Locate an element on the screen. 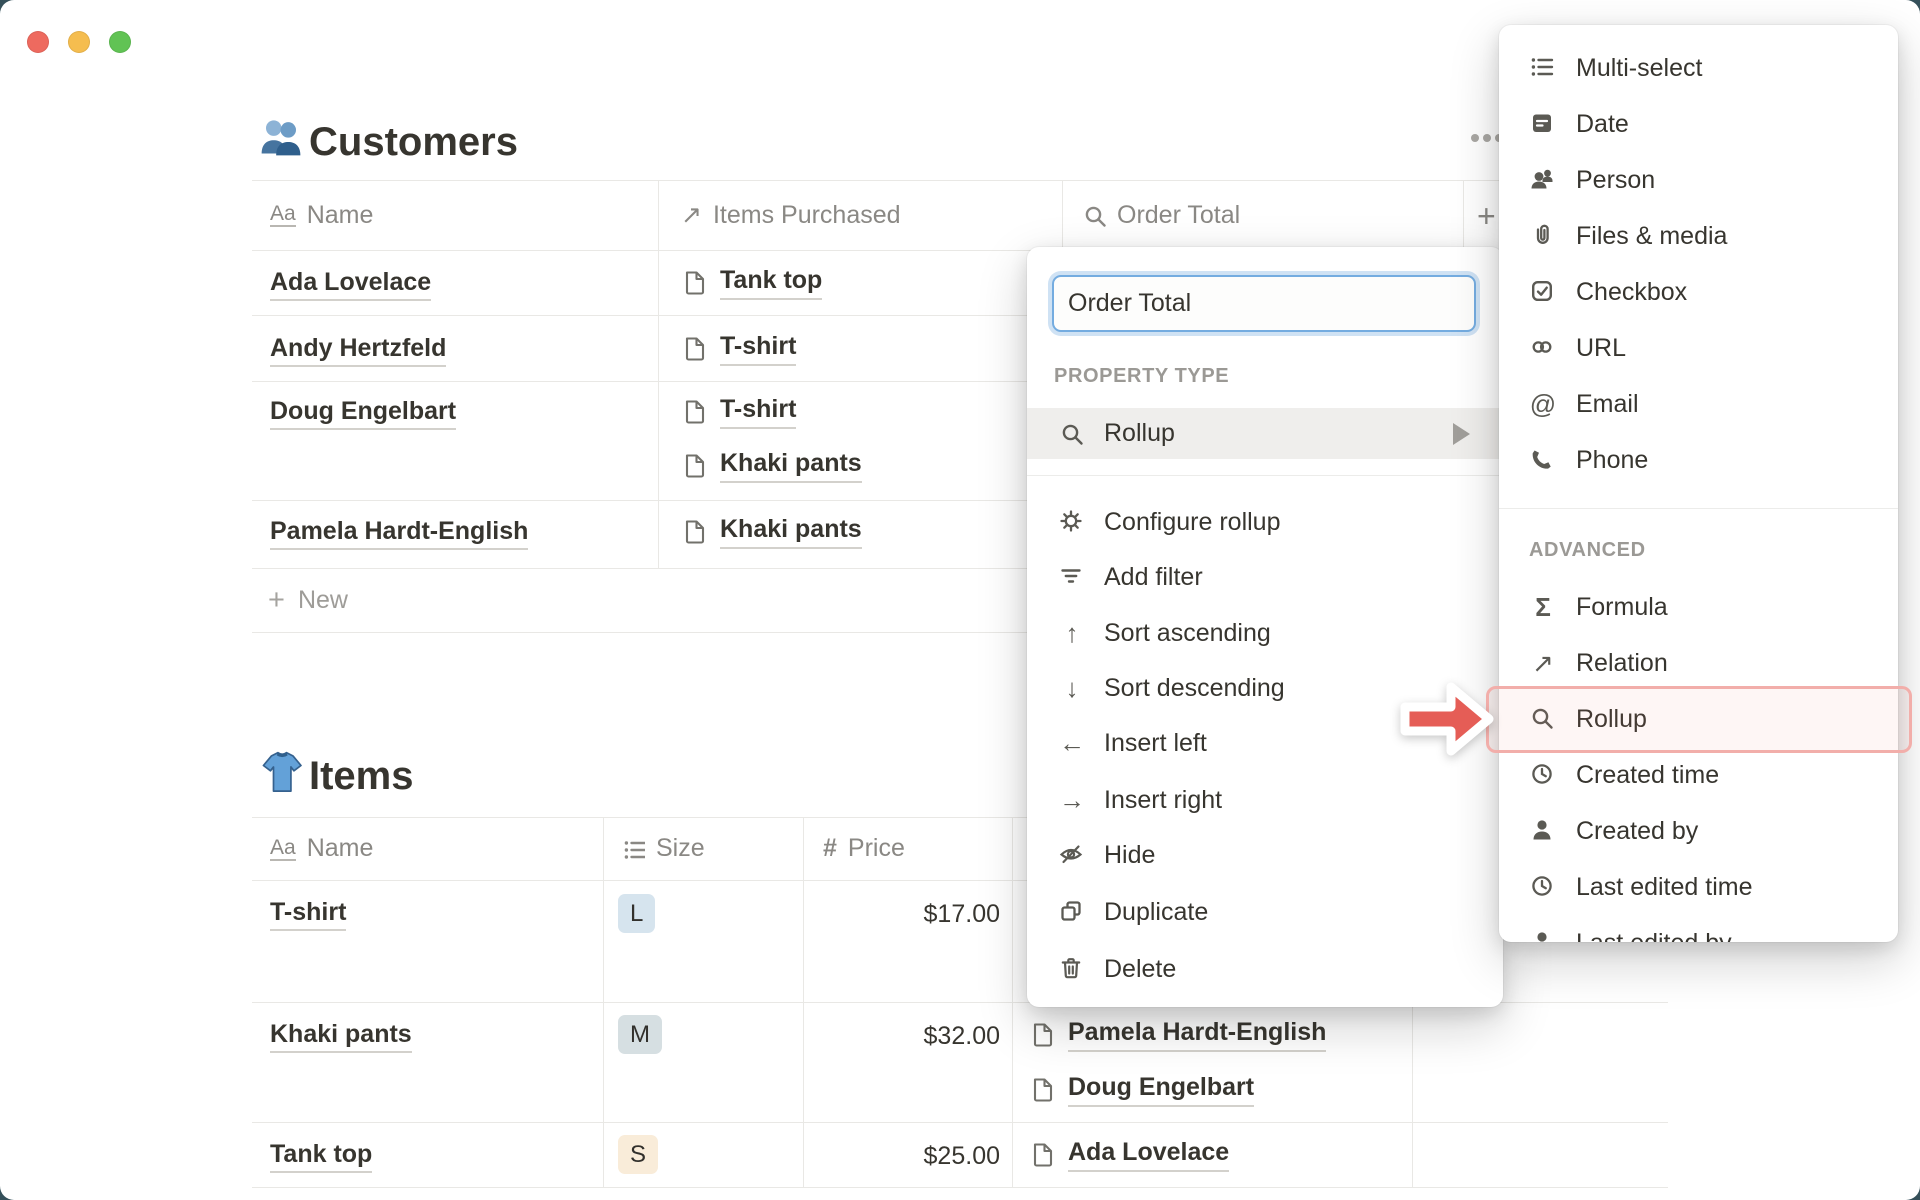 This screenshot has width=1920, height=1200. menu-item-created-by: Created by is located at coordinates (1698, 831).